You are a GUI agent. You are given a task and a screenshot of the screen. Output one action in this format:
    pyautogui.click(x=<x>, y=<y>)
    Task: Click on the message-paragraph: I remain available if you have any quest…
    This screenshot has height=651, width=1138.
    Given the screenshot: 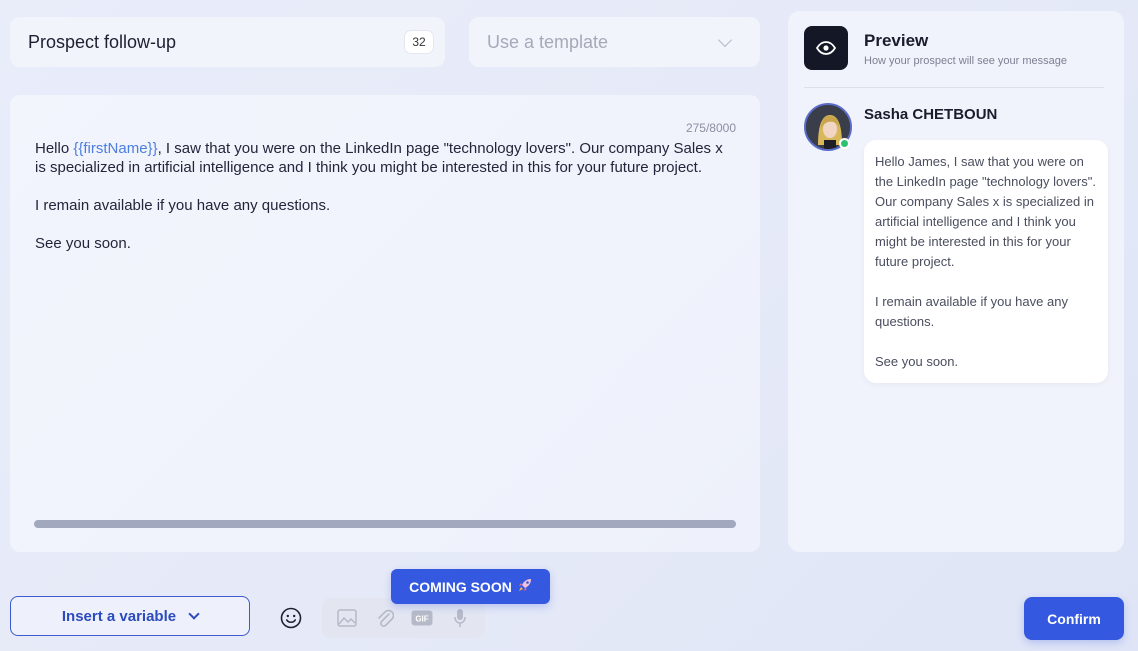 What is the action you would take?
    pyautogui.click(x=183, y=205)
    